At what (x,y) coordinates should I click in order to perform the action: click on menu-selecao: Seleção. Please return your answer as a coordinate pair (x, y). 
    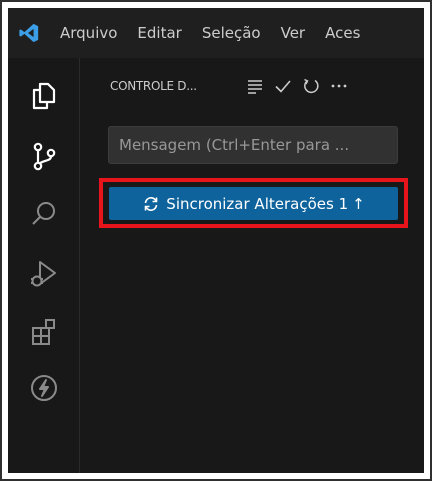
    Looking at the image, I should click on (231, 33).